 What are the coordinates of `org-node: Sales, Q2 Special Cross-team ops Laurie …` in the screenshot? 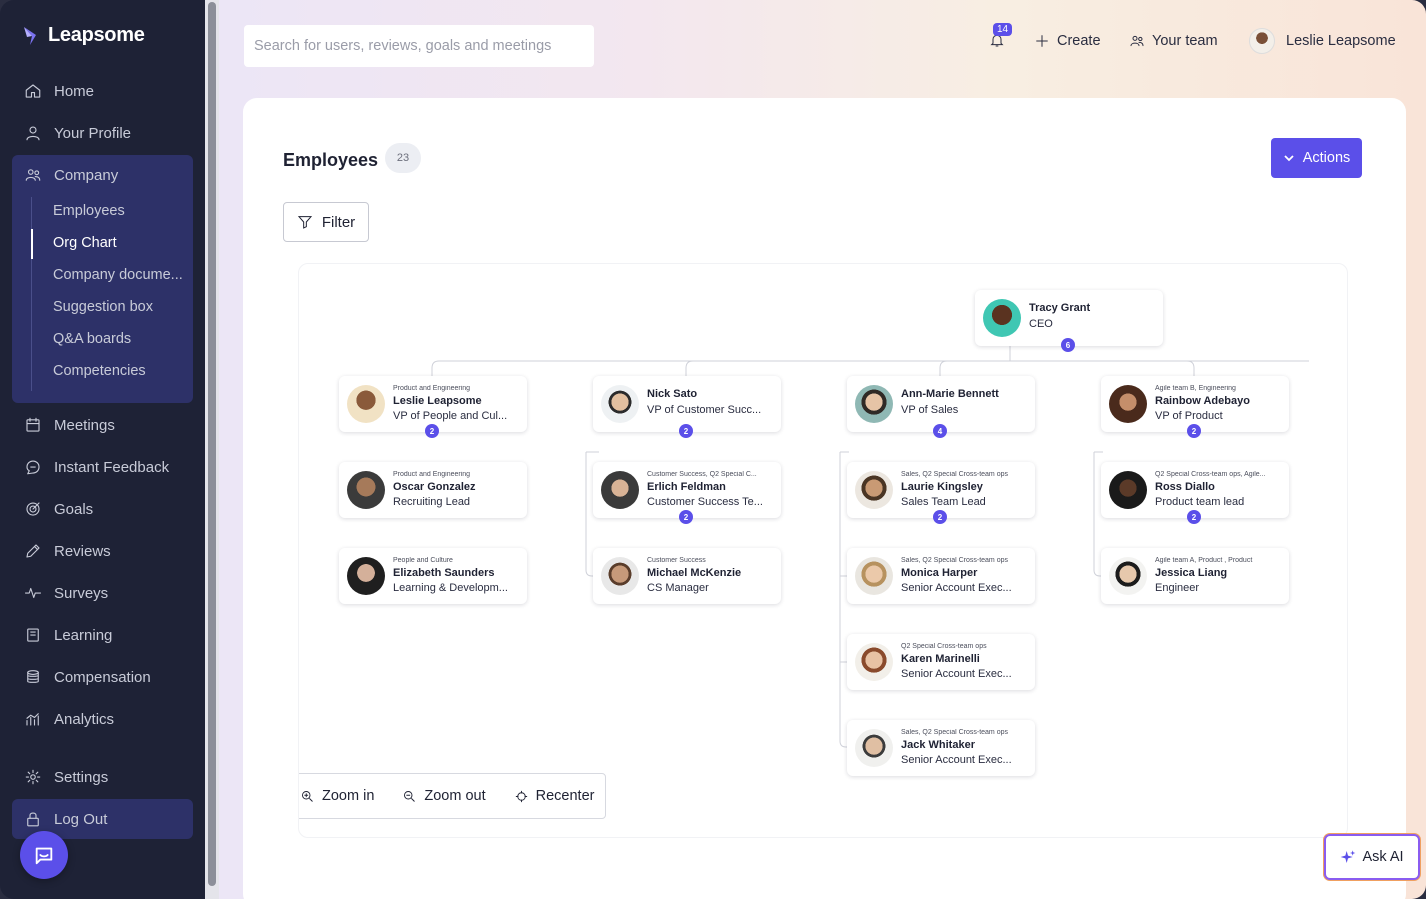 It's located at (941, 493).